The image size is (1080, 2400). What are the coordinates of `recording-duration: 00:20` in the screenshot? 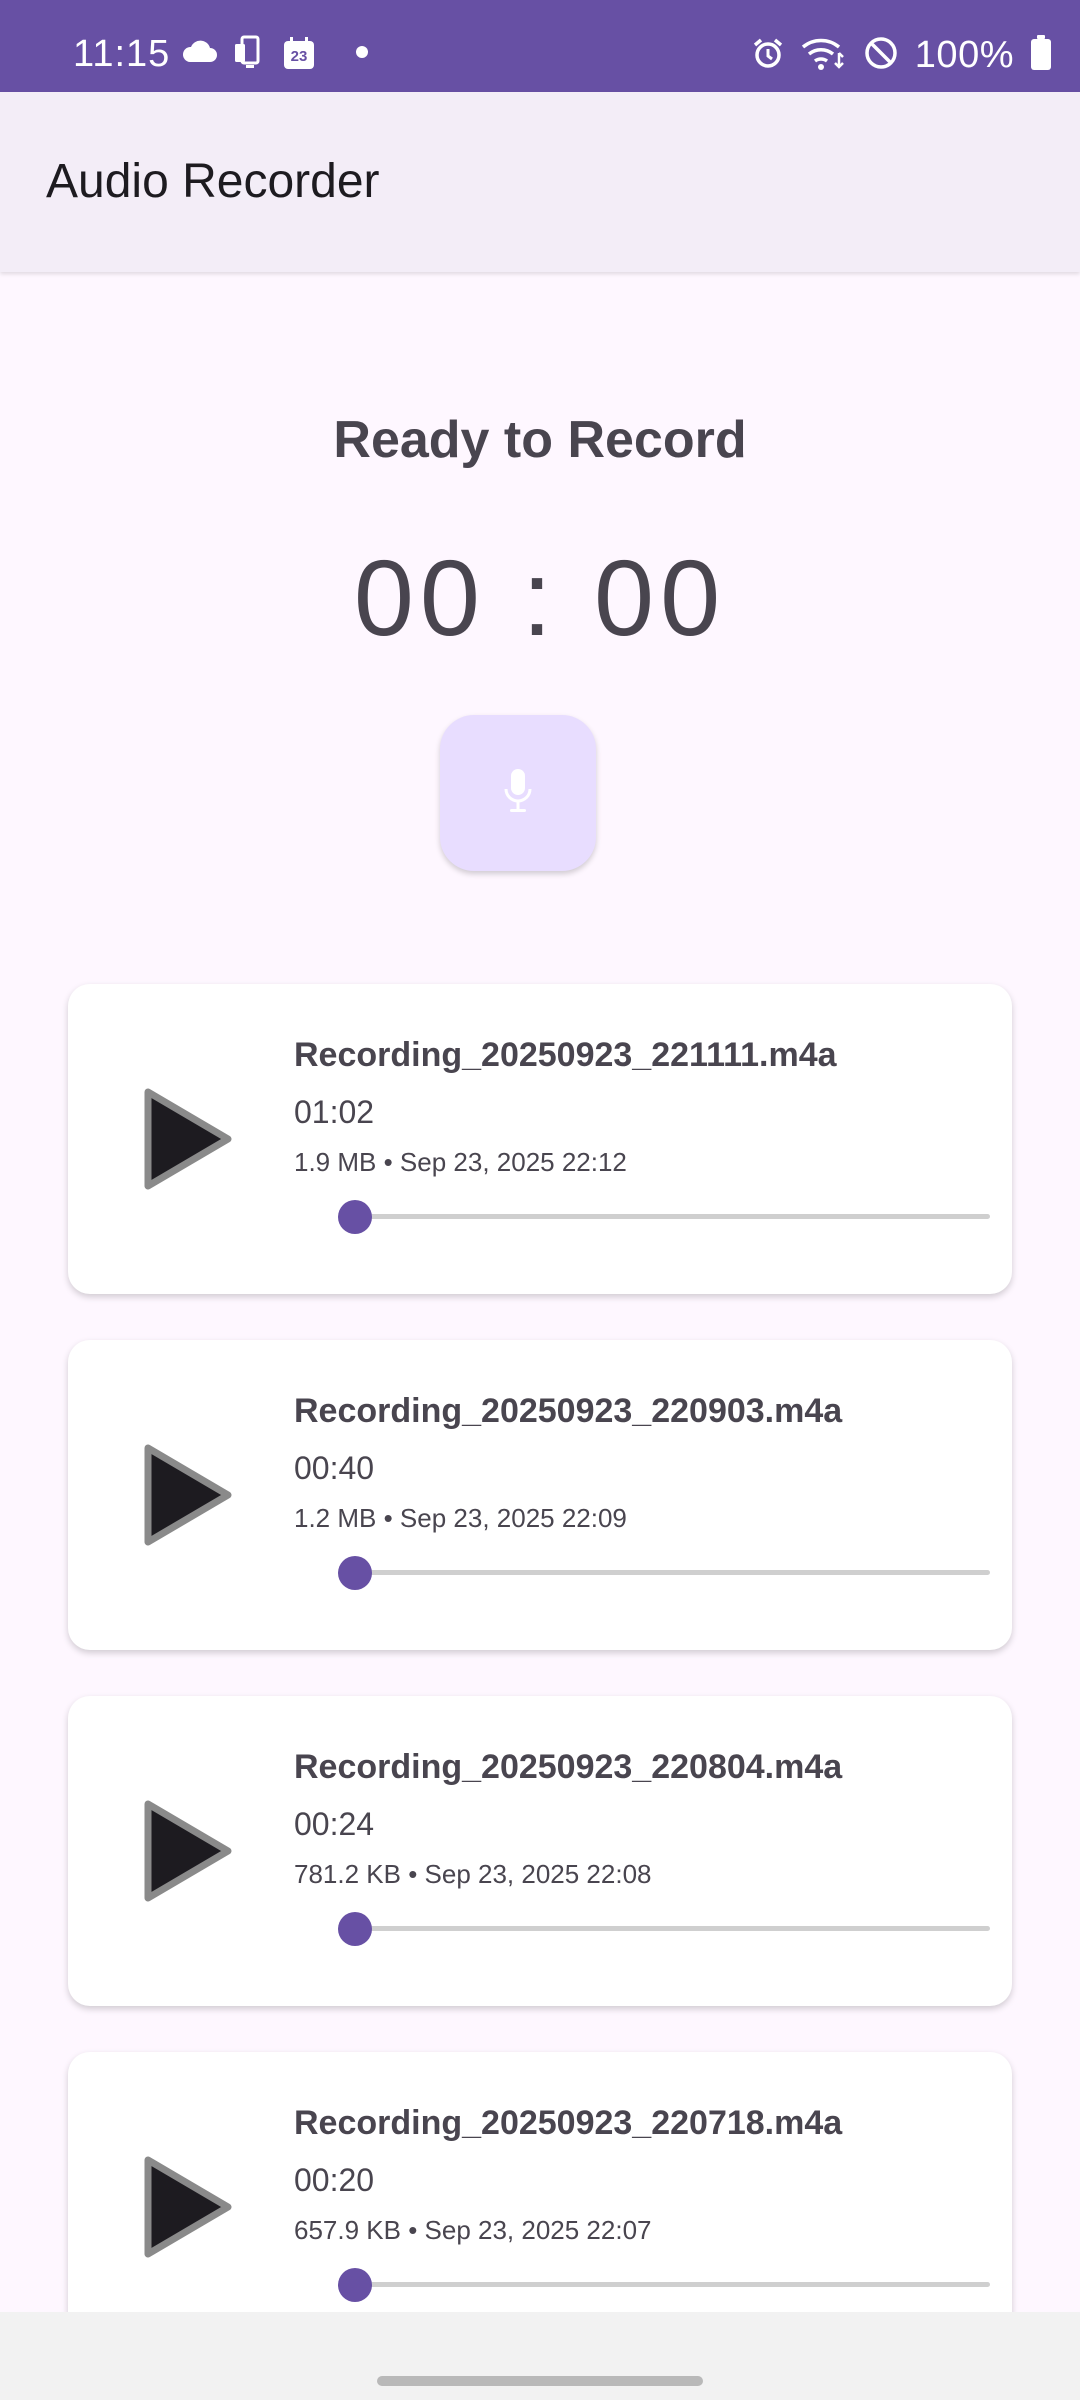 It's located at (334, 2180).